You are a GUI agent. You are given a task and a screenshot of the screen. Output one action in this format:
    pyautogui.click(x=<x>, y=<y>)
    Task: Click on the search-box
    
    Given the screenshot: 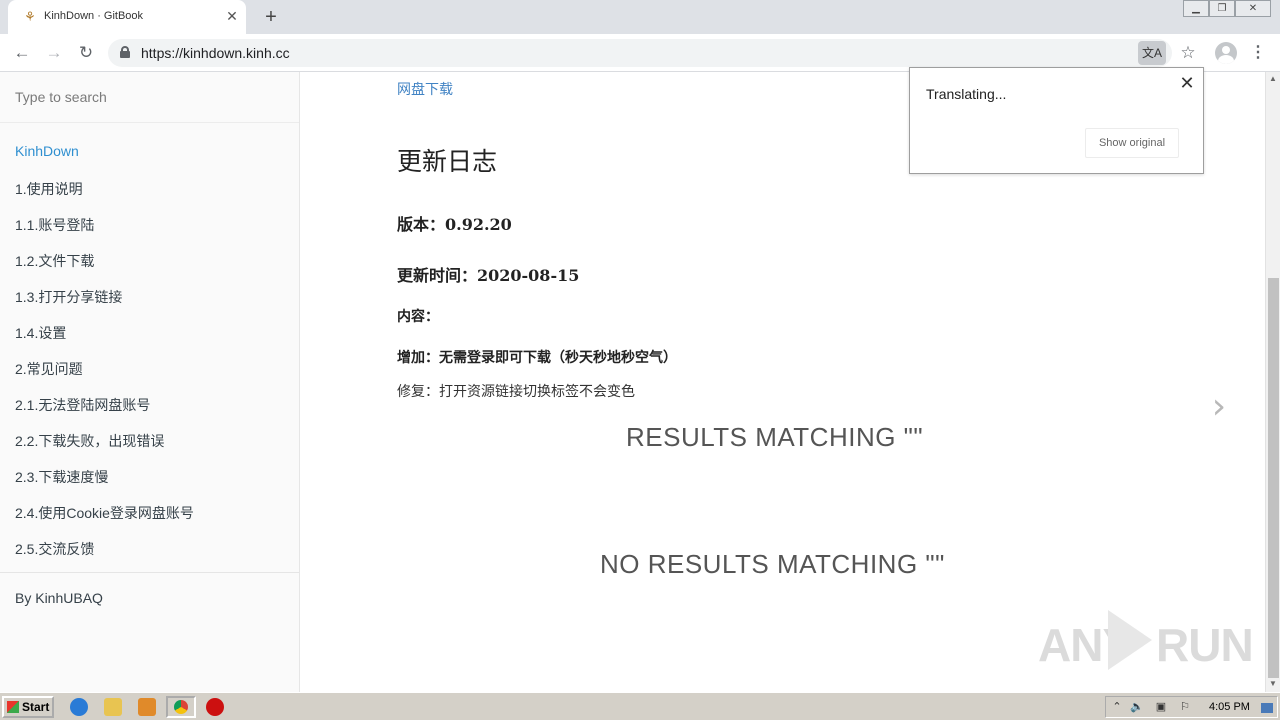 What is the action you would take?
    pyautogui.click(x=149, y=97)
    